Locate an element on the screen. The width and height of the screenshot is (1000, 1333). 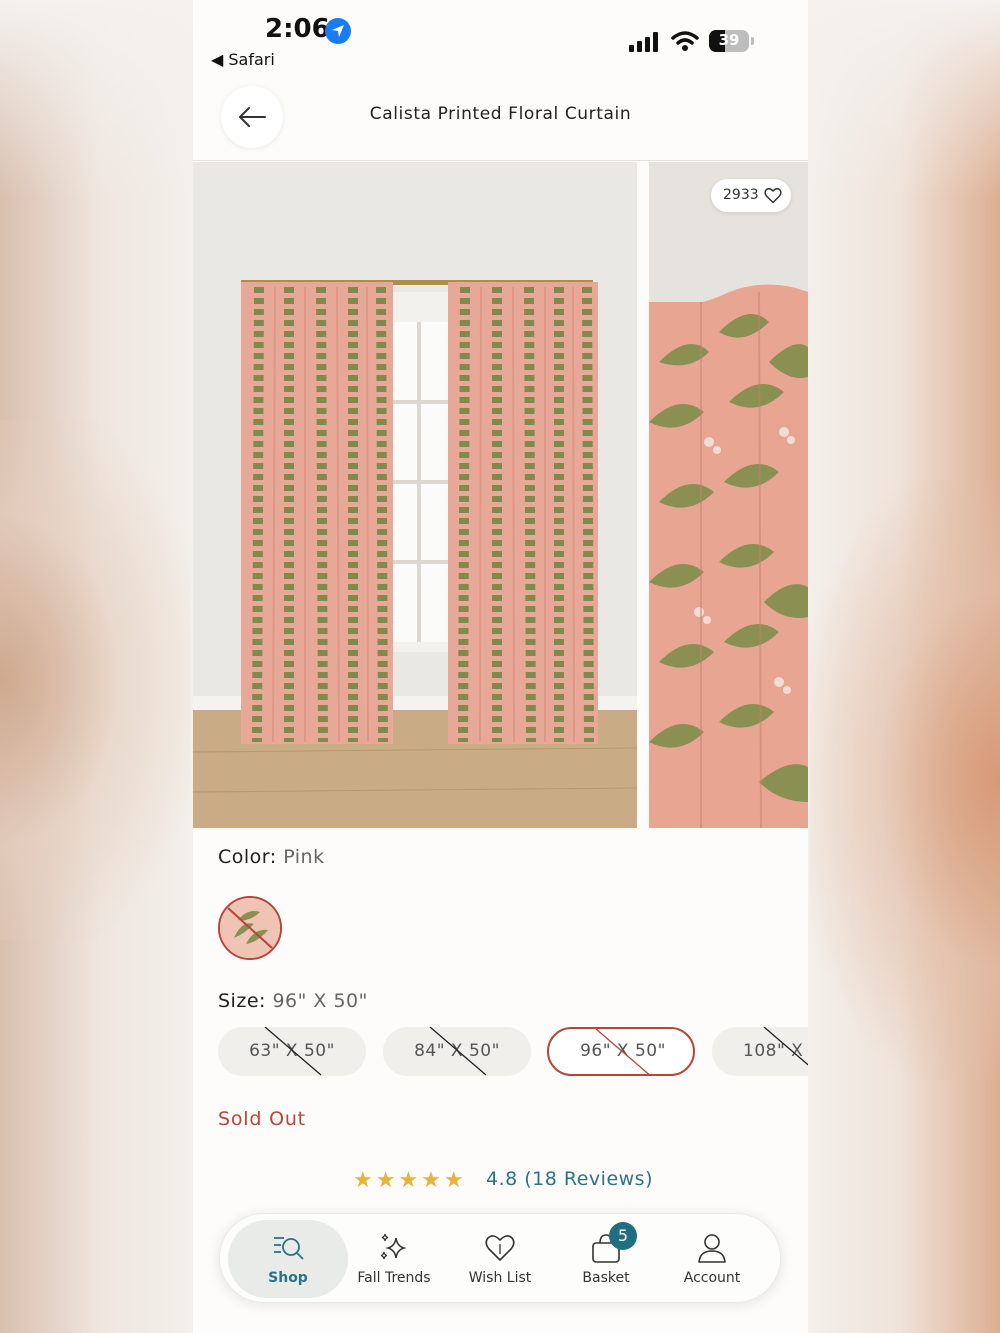
sold-out-status: Sold Out is located at coordinates (262, 1119).